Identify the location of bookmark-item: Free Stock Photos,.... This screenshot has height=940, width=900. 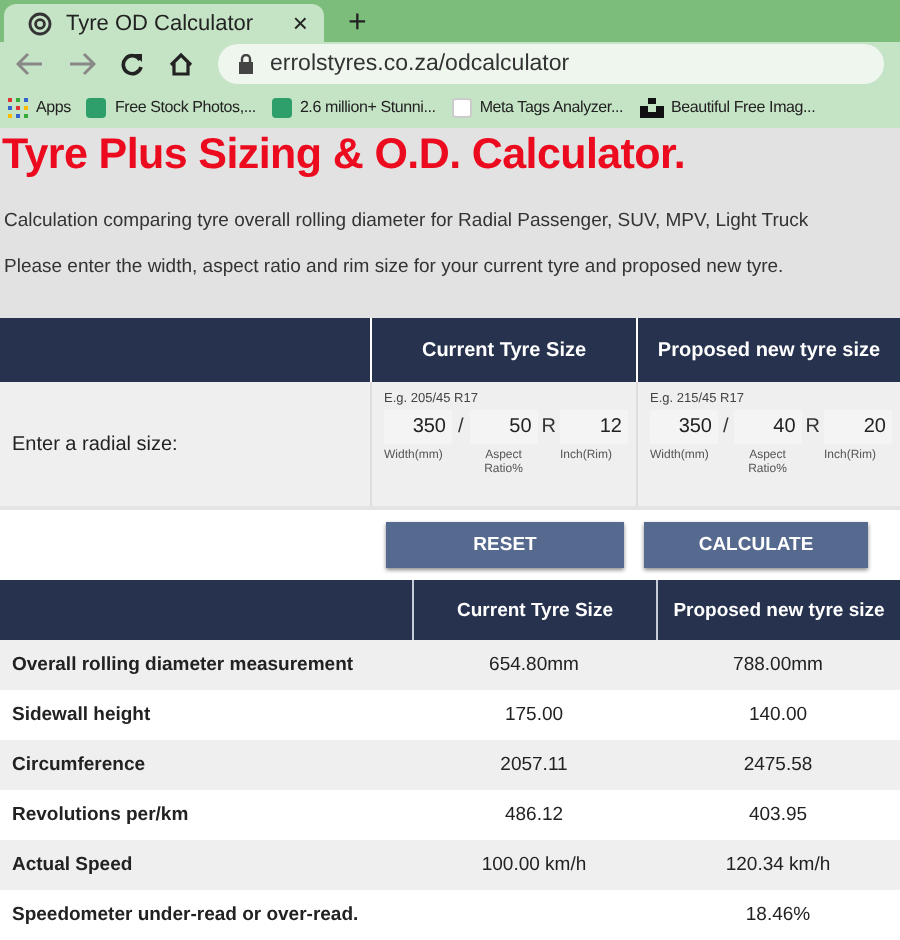
(171, 107).